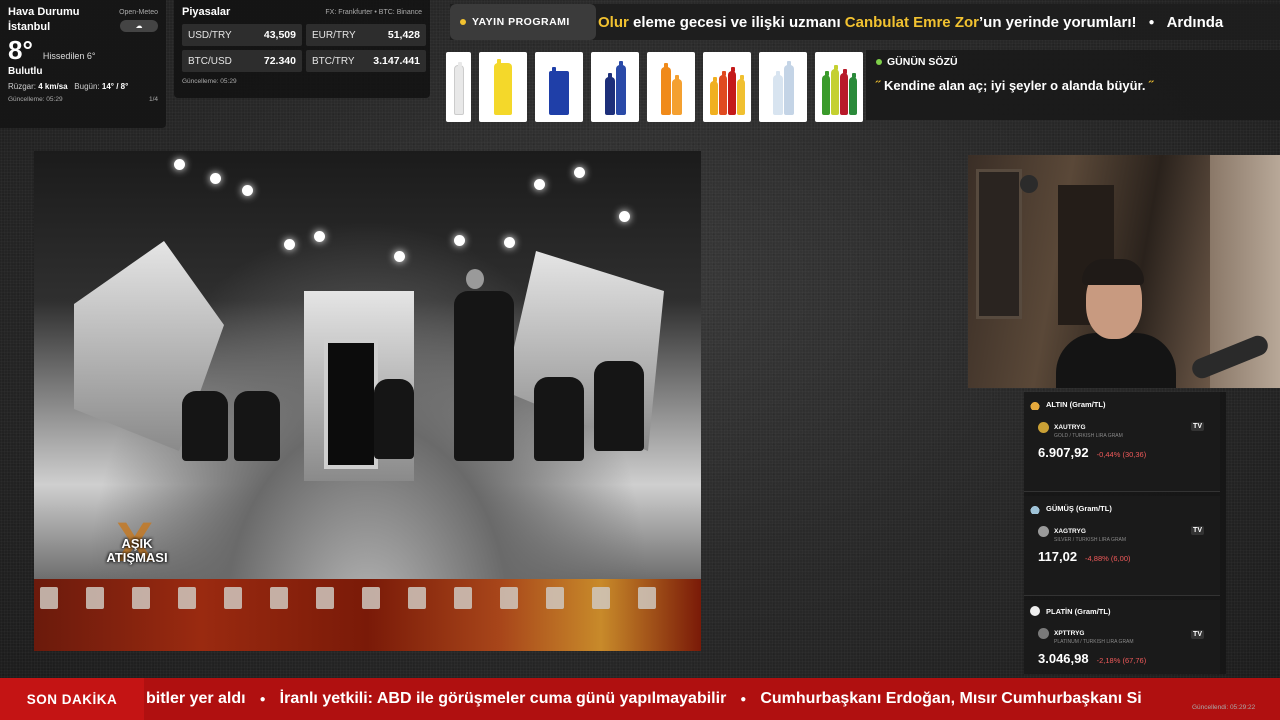 The image size is (1280, 720). Describe the element at coordinates (138, 12) in the screenshot. I see `weather-source: Open-Meteo` at that location.